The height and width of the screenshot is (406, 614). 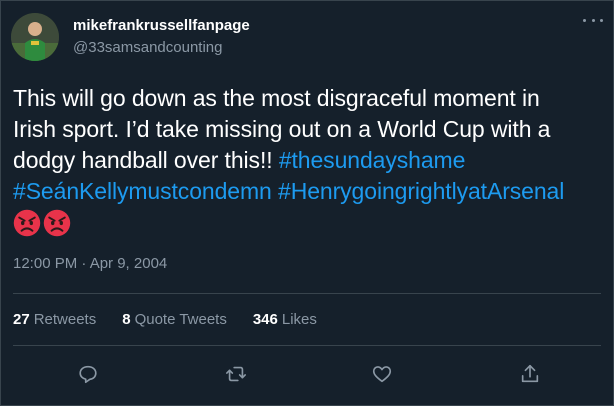 I want to click on quotes-count: 8, so click(x=126, y=319).